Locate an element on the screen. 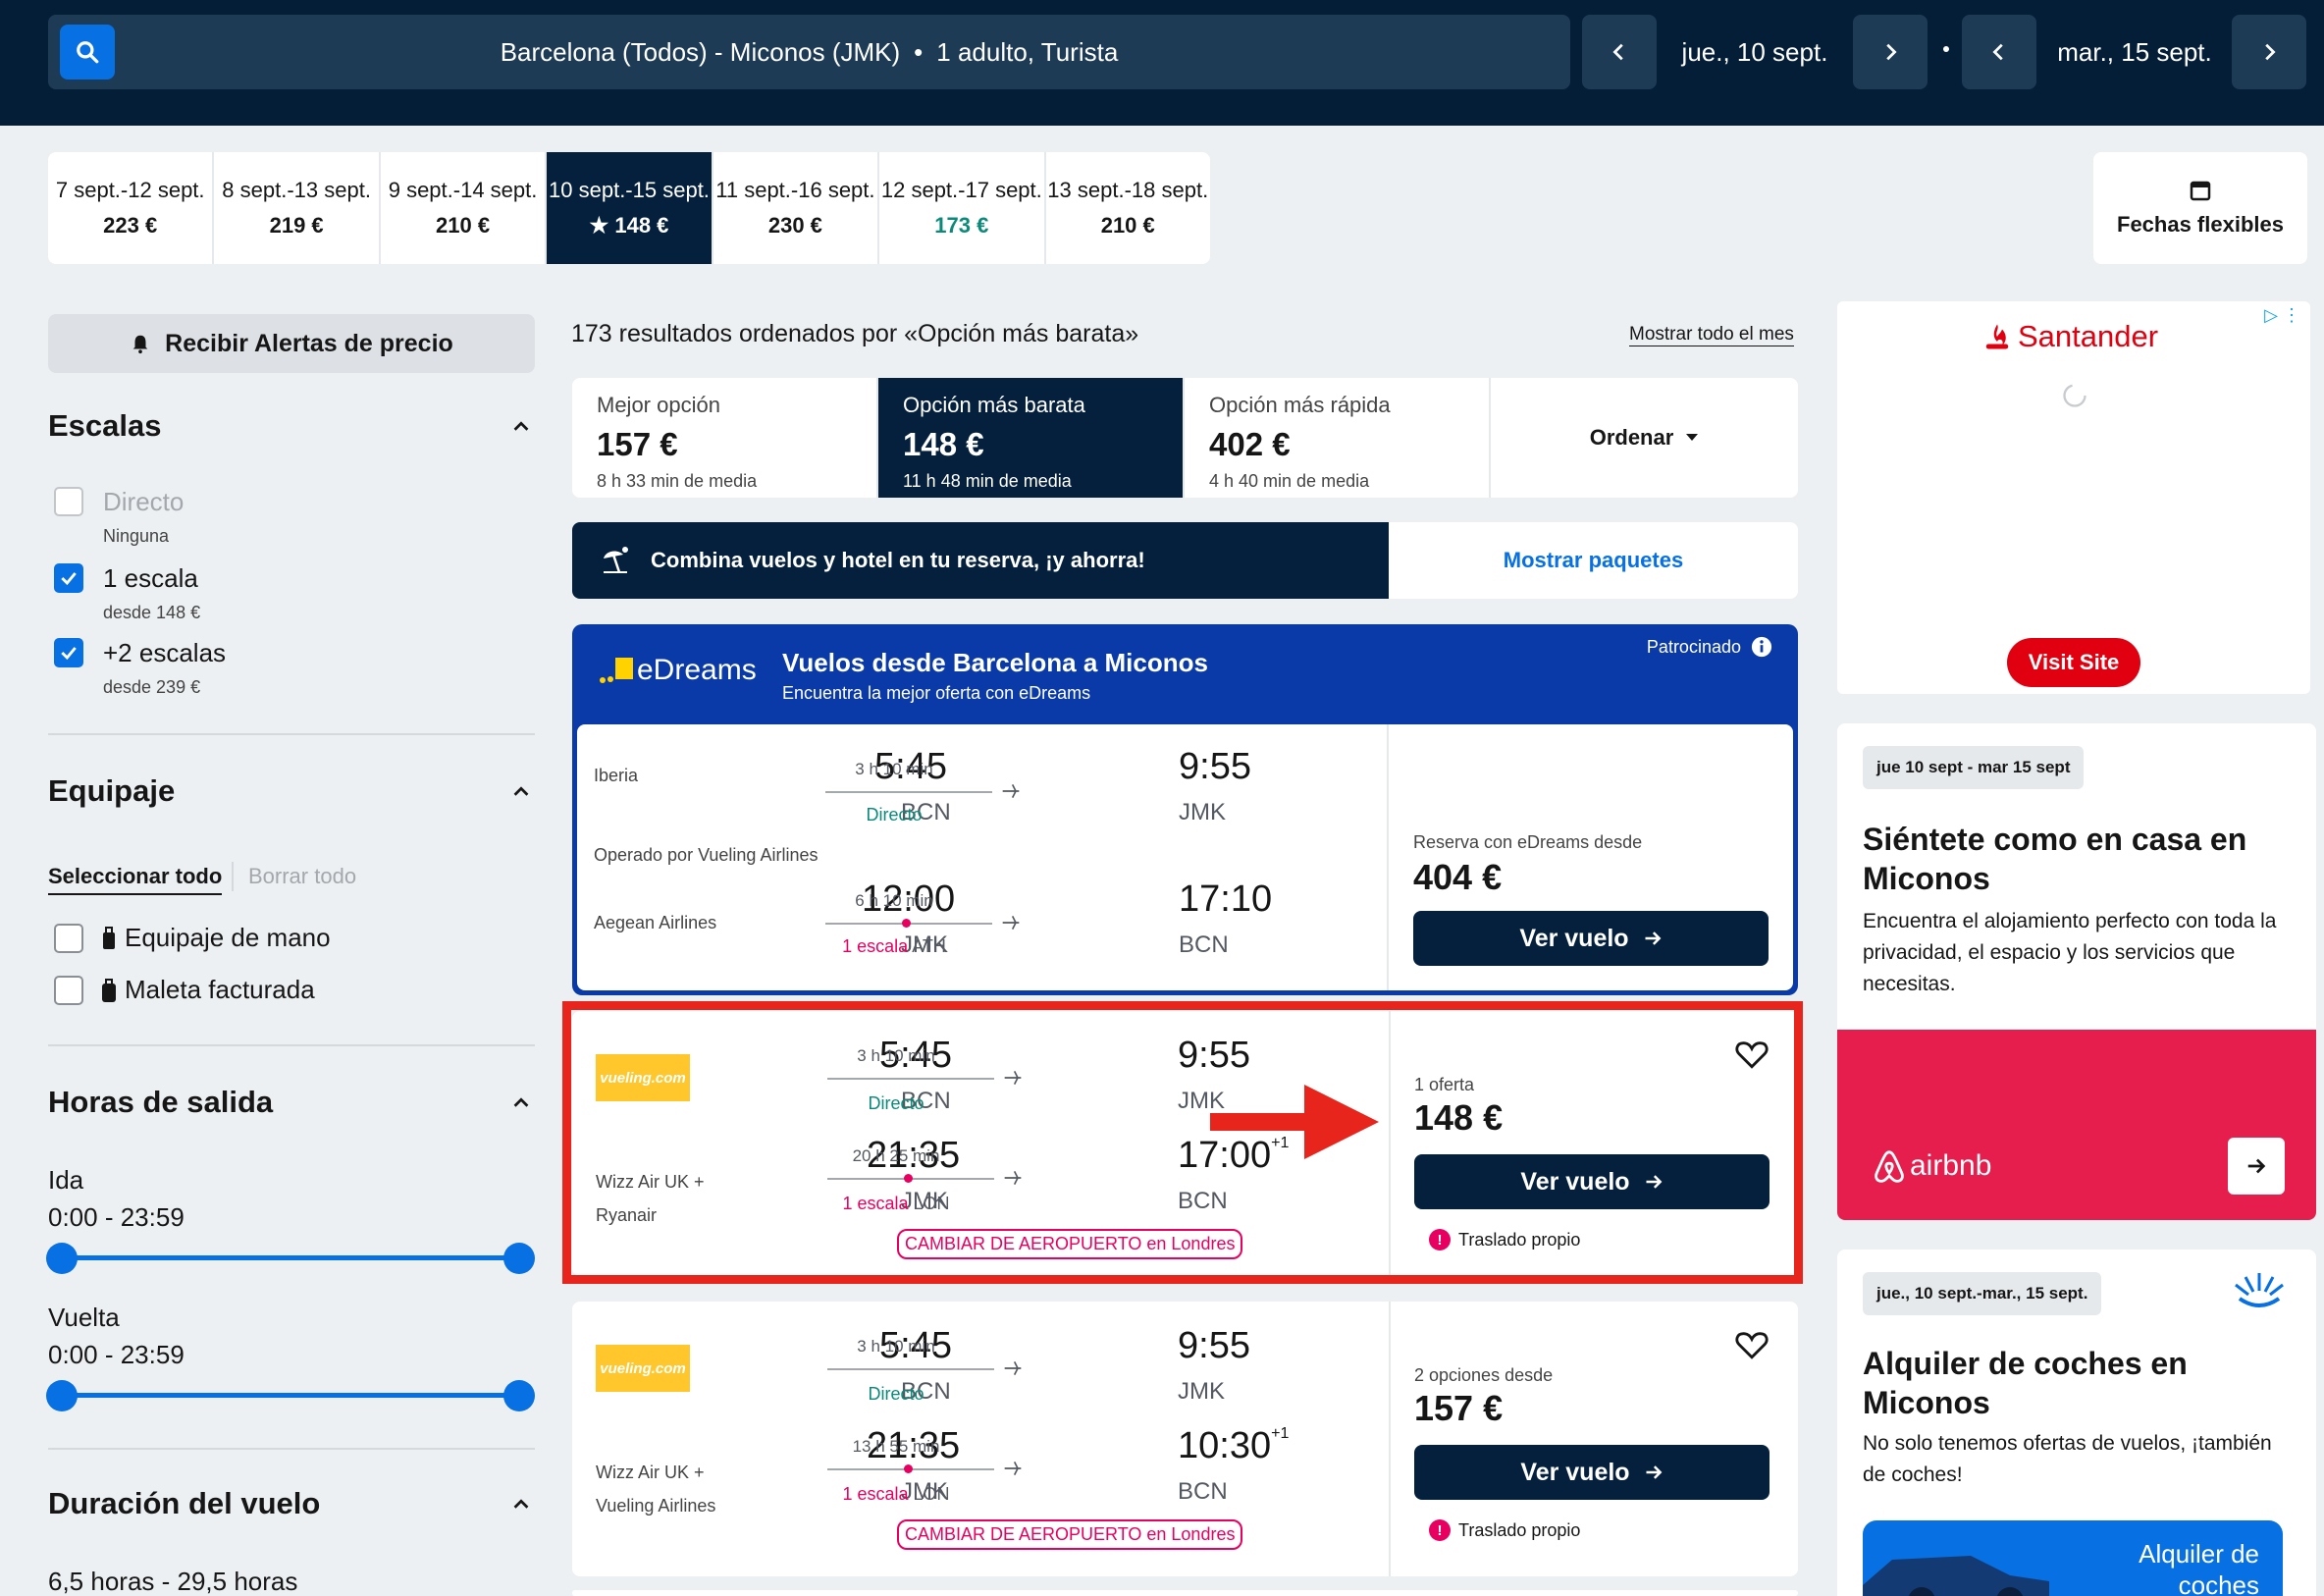 Image resolution: width=2324 pixels, height=1596 pixels. depart-prev-button is located at coordinates (1620, 52).